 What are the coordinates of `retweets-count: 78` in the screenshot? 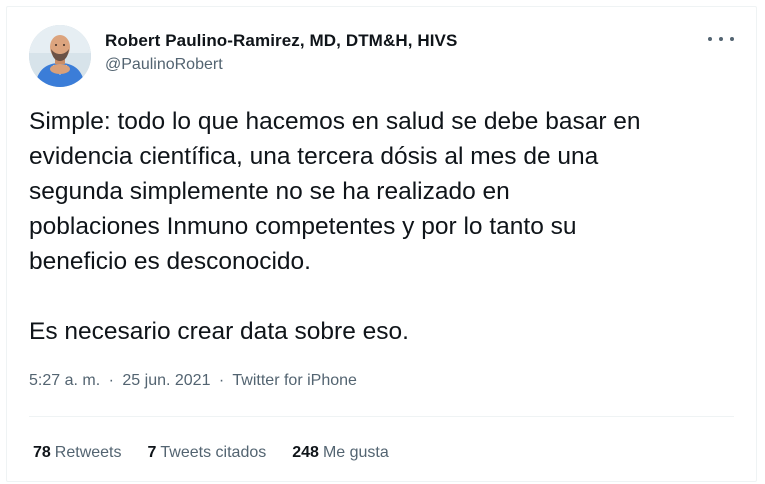 It's located at (42, 452).